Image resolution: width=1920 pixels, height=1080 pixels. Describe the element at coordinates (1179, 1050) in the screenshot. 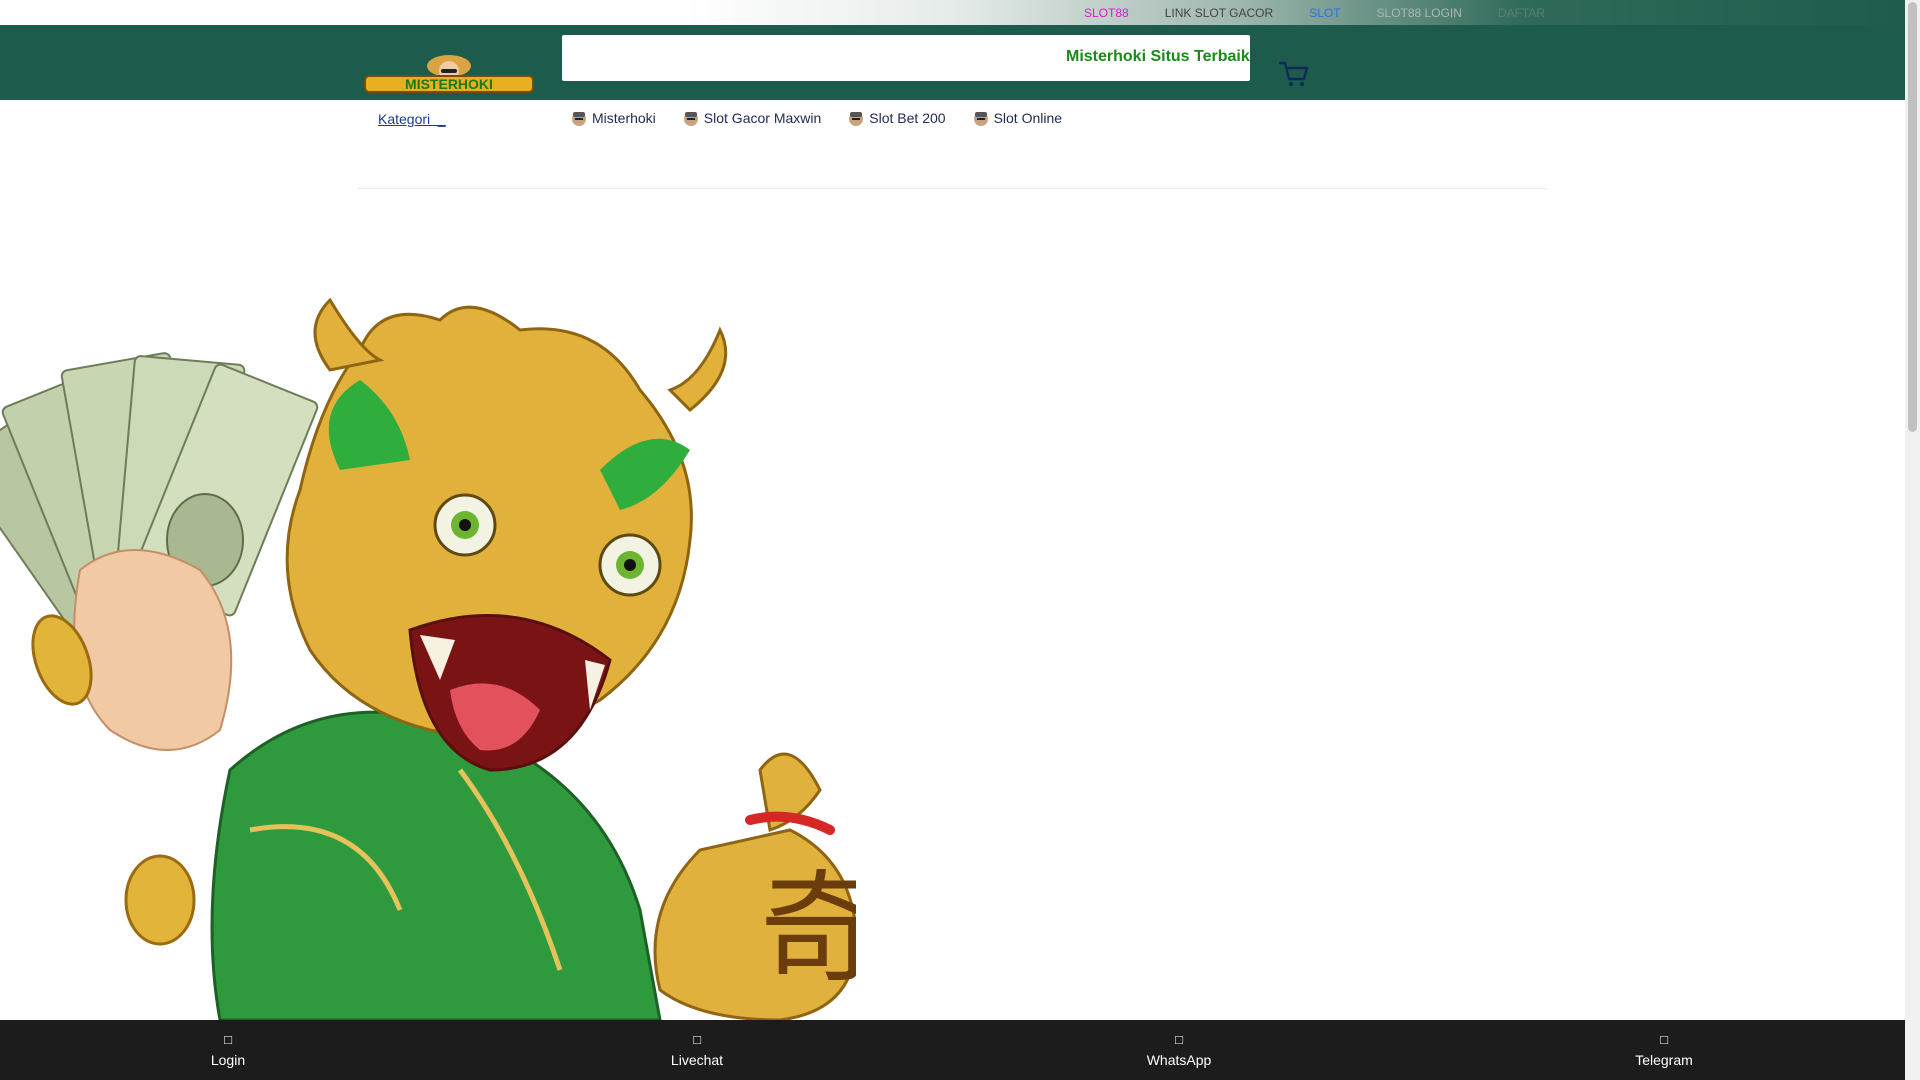

I see `bottom-whatsapp-button: □ WhatsApp` at that location.